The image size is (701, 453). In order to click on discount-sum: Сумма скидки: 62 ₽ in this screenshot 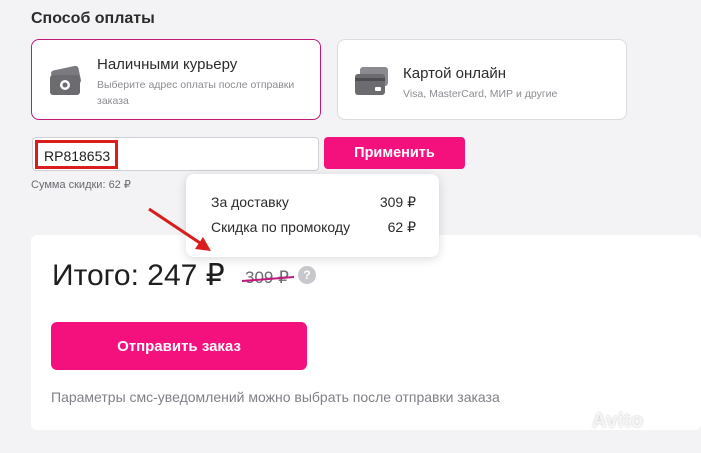, I will do `click(81, 185)`.